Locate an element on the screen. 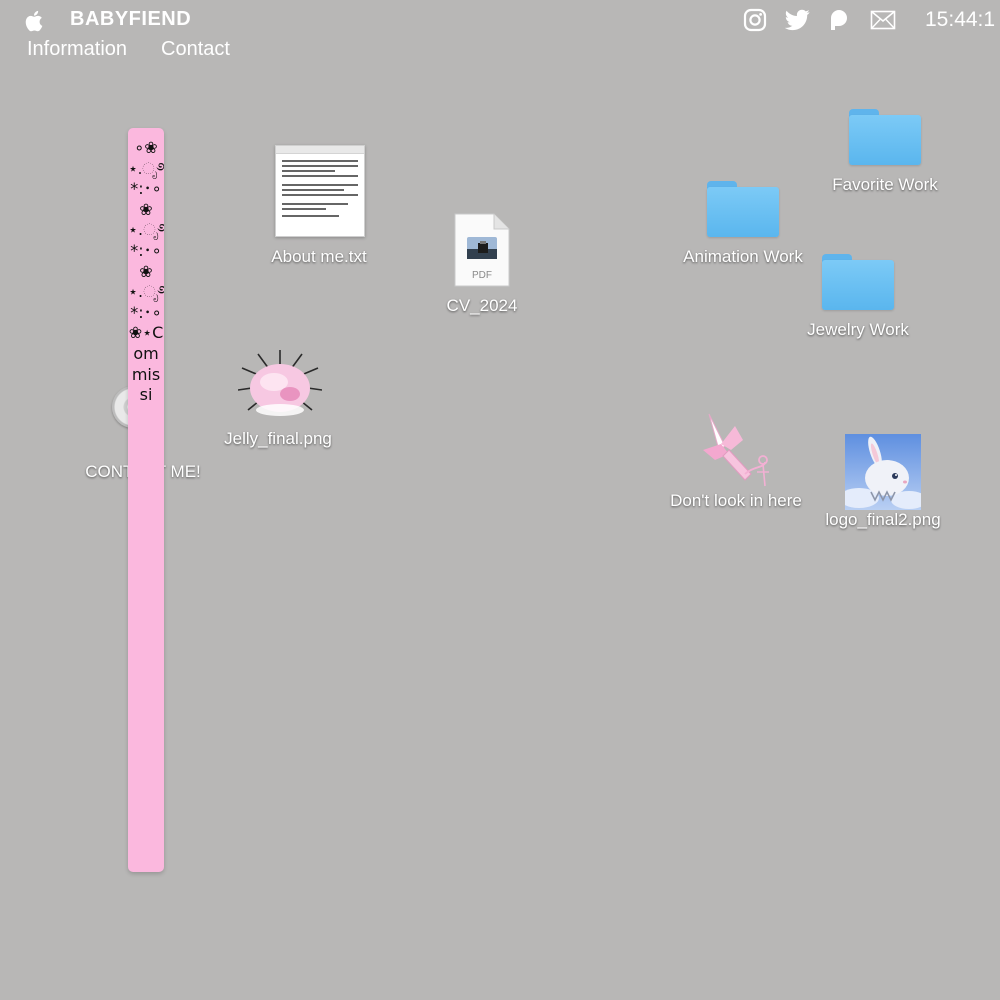  desktop-item-label: Don't look in here is located at coordinates (736, 500).